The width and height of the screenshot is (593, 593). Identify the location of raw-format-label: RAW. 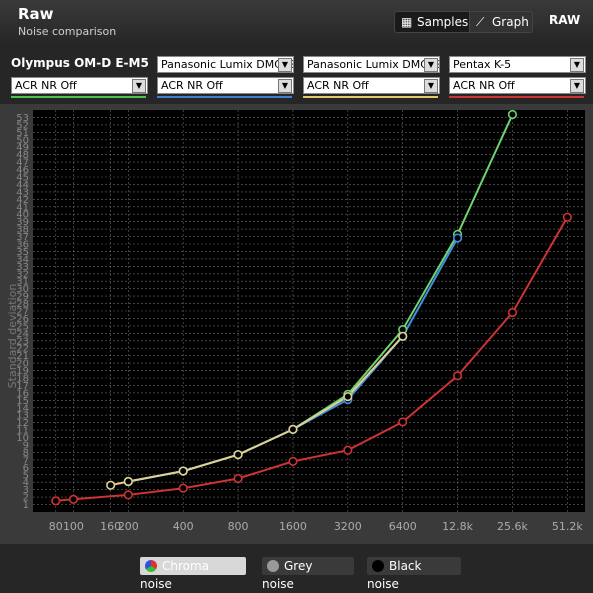
(564, 20).